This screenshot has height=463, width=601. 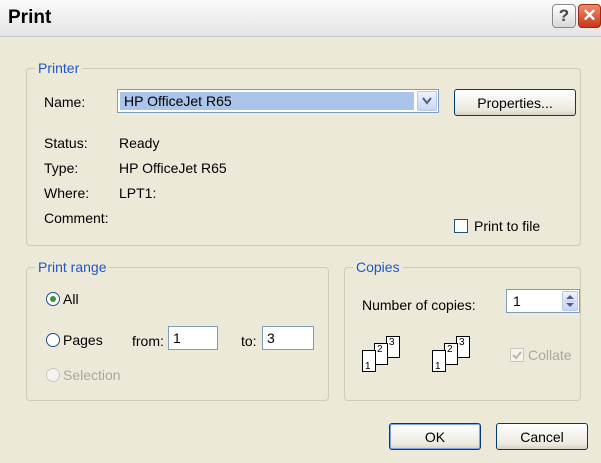 I want to click on help-icon: ?, so click(x=564, y=15).